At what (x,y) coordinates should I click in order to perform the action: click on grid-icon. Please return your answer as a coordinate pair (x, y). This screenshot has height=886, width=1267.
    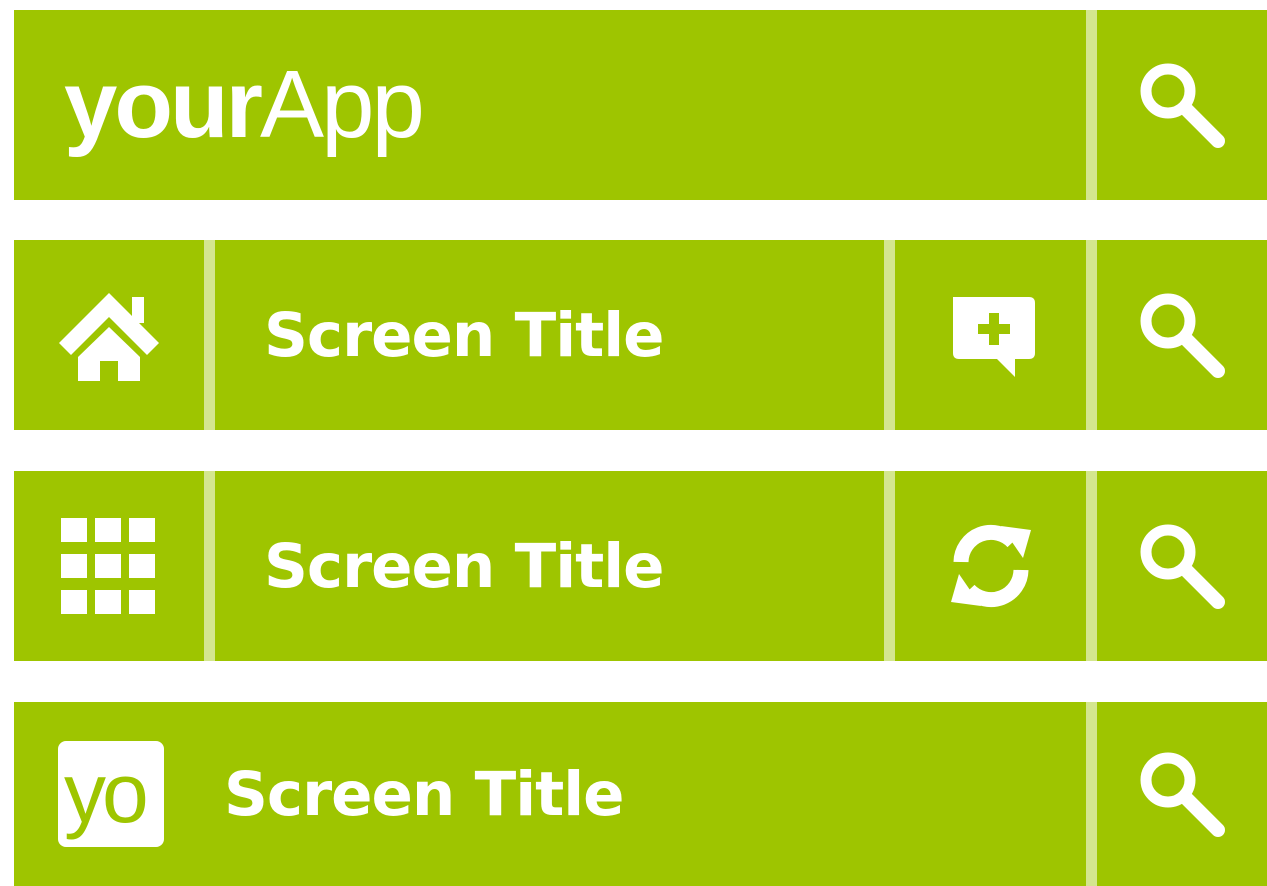
    Looking at the image, I should click on (109, 566).